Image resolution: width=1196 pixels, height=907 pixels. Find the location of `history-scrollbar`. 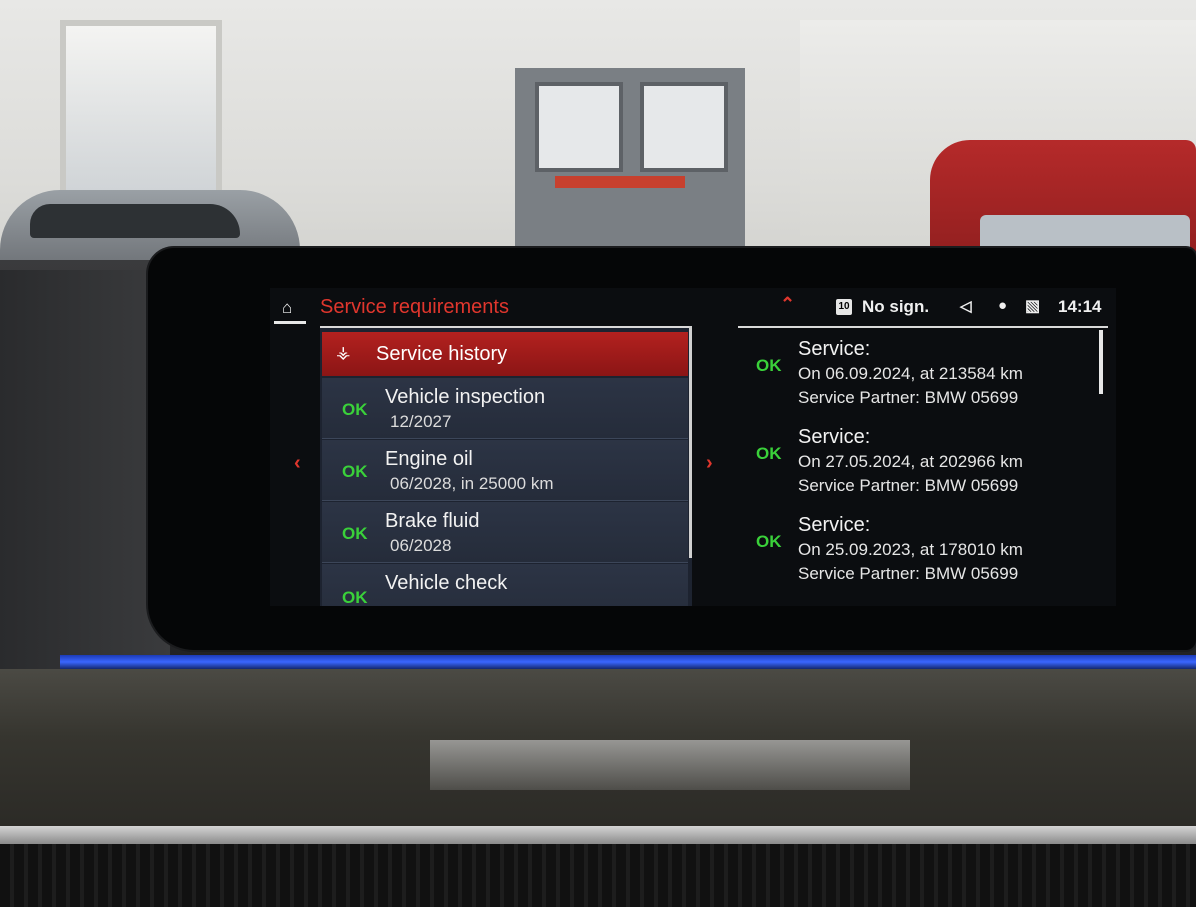

history-scrollbar is located at coordinates (1101, 362).